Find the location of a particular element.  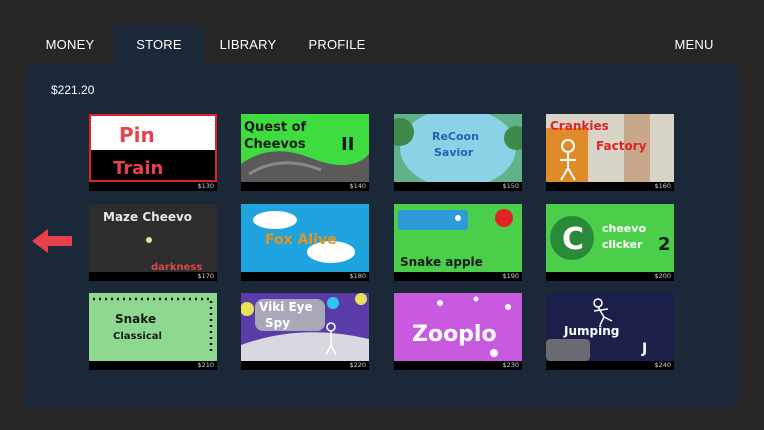

game-price: $200 is located at coordinates (662, 276).